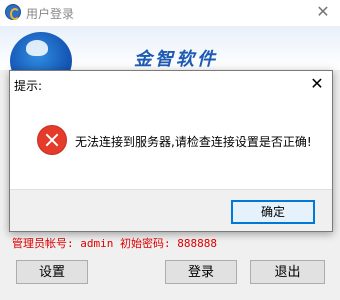  Describe the element at coordinates (170, 48) in the screenshot. I see `login-banner: 金智软件` at that location.